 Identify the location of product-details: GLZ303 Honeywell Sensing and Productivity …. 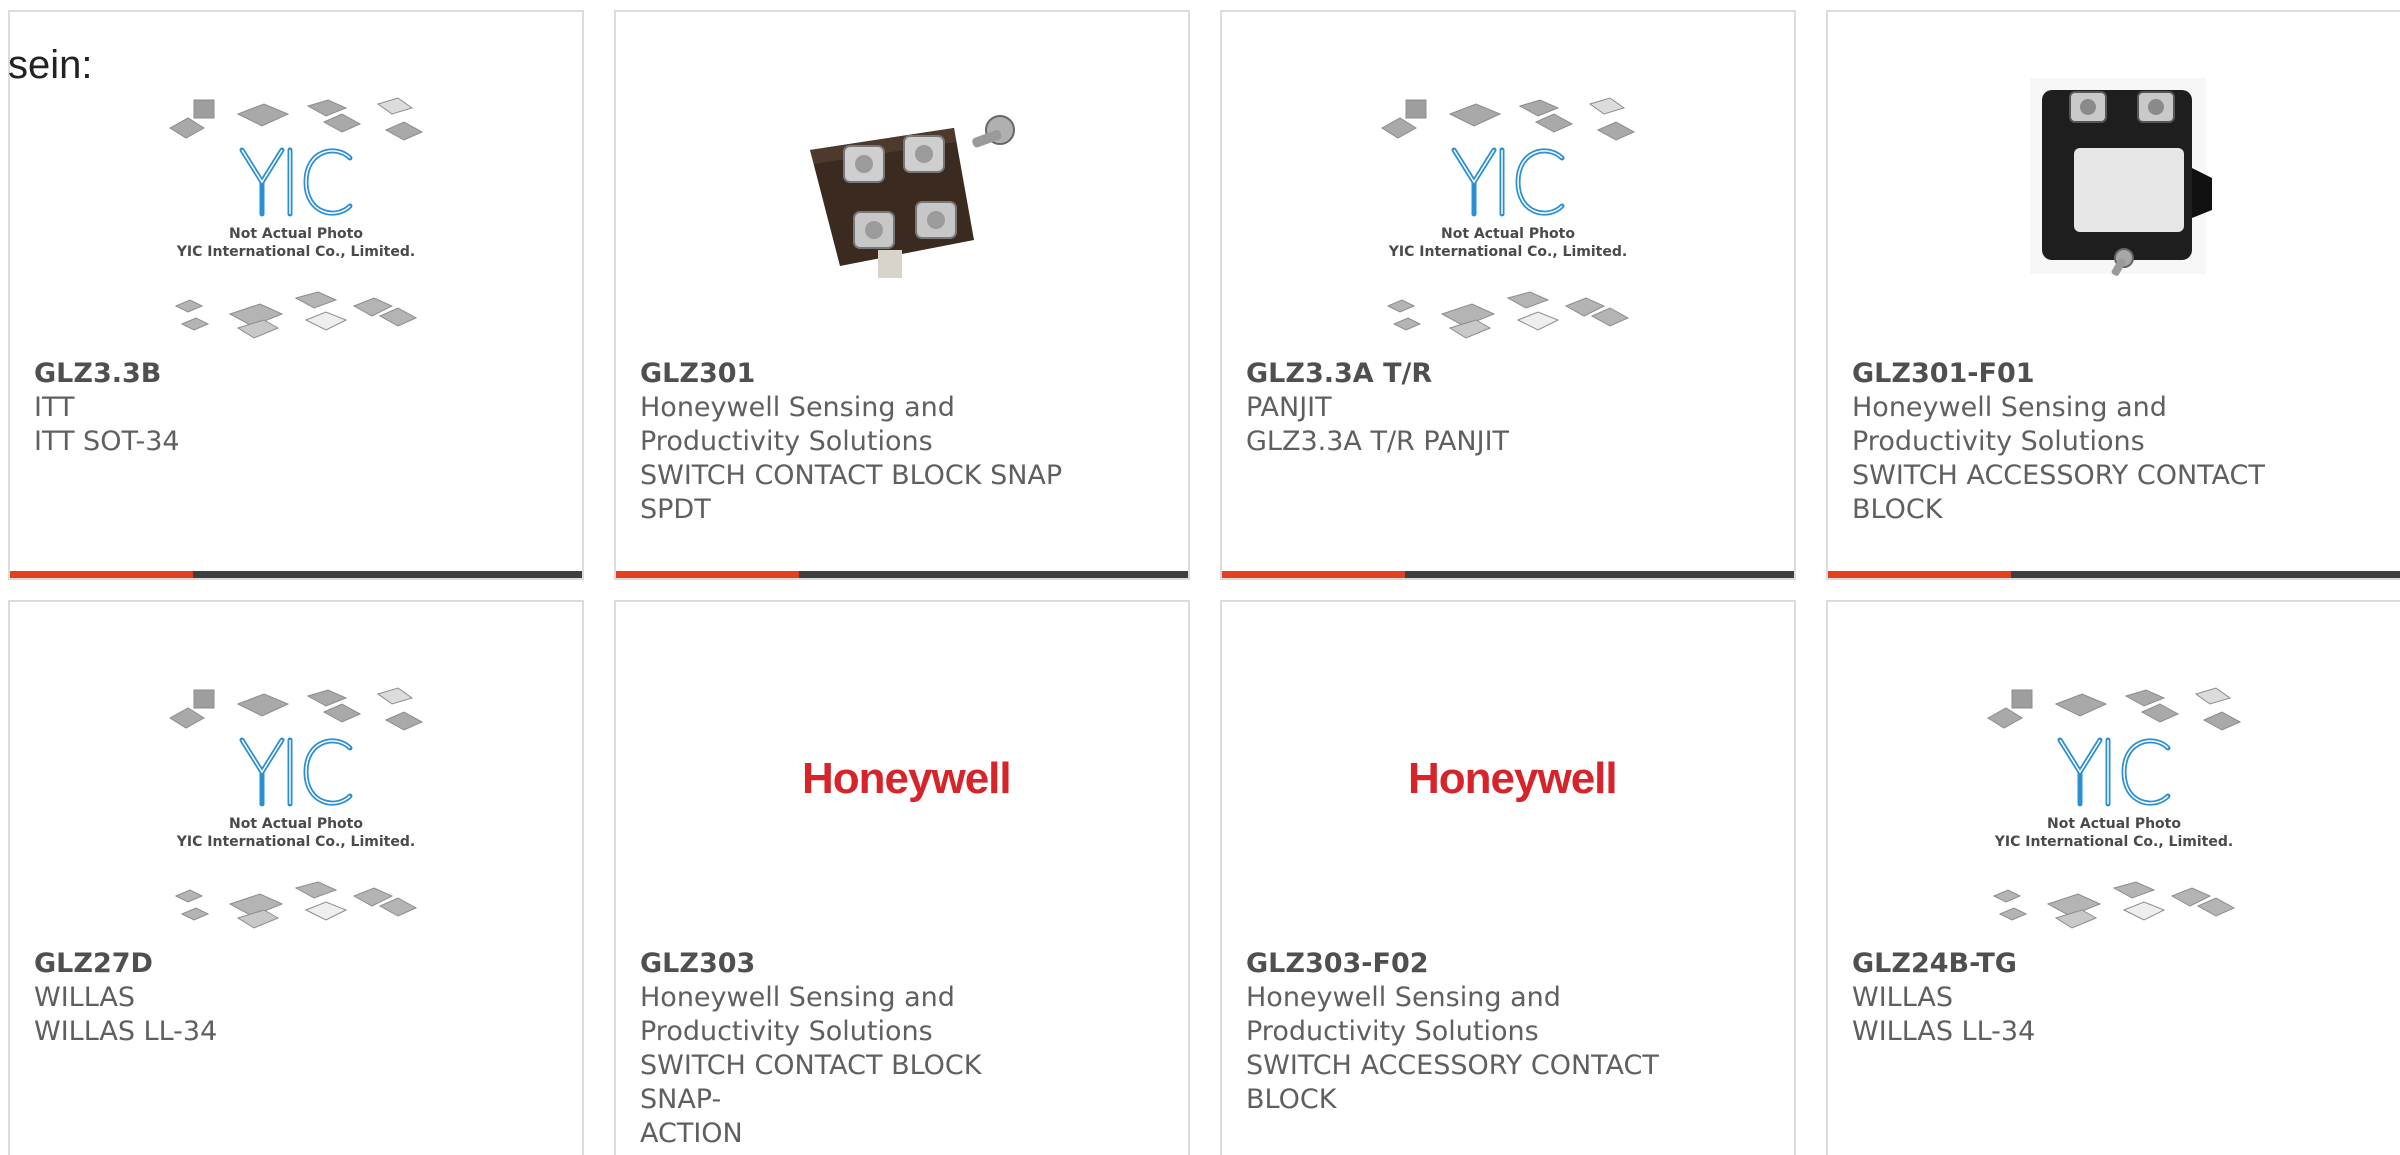
(855, 1049).